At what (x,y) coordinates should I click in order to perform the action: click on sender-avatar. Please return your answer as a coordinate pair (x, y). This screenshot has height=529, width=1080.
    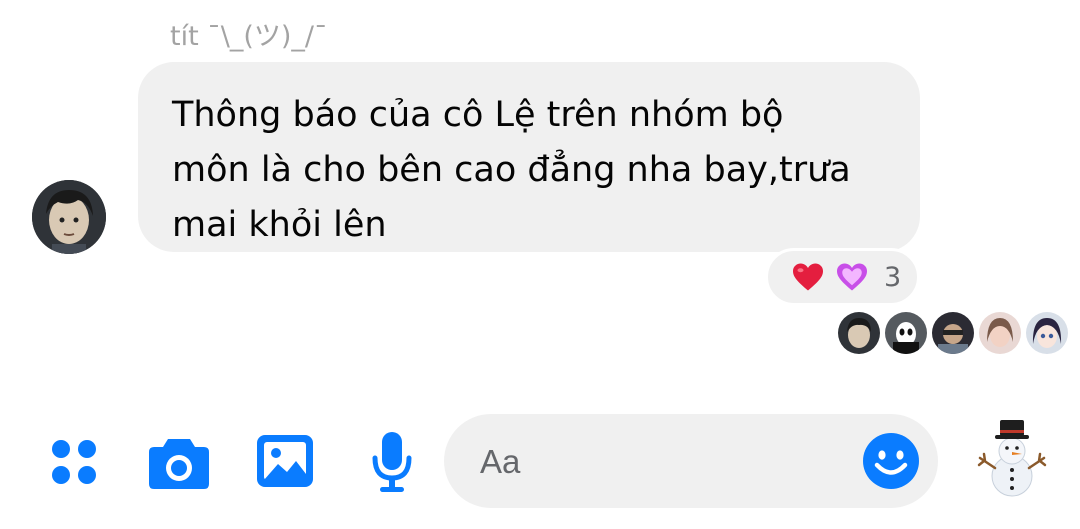
    Looking at the image, I should click on (69, 217).